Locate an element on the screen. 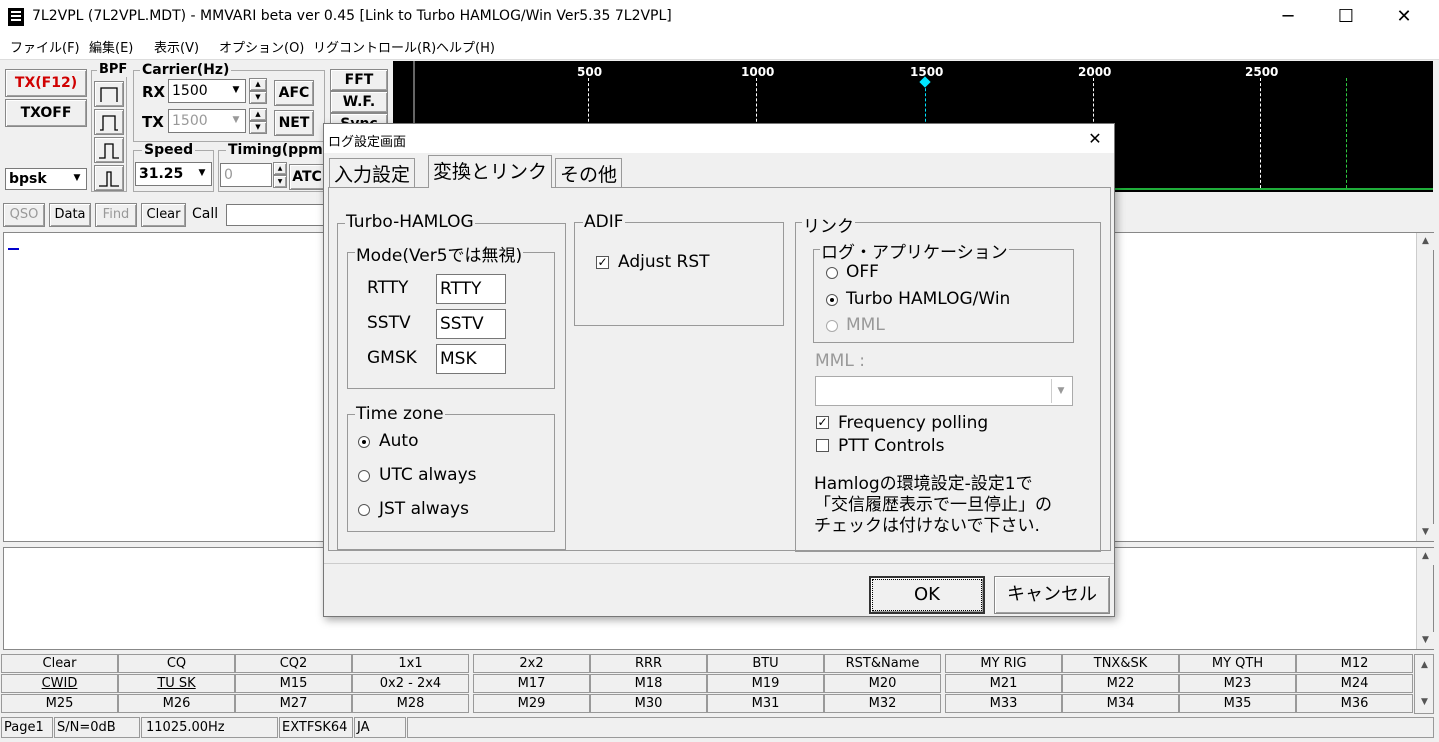 The height and width of the screenshot is (742, 1439). log-app-off-radio is located at coordinates (832, 273).